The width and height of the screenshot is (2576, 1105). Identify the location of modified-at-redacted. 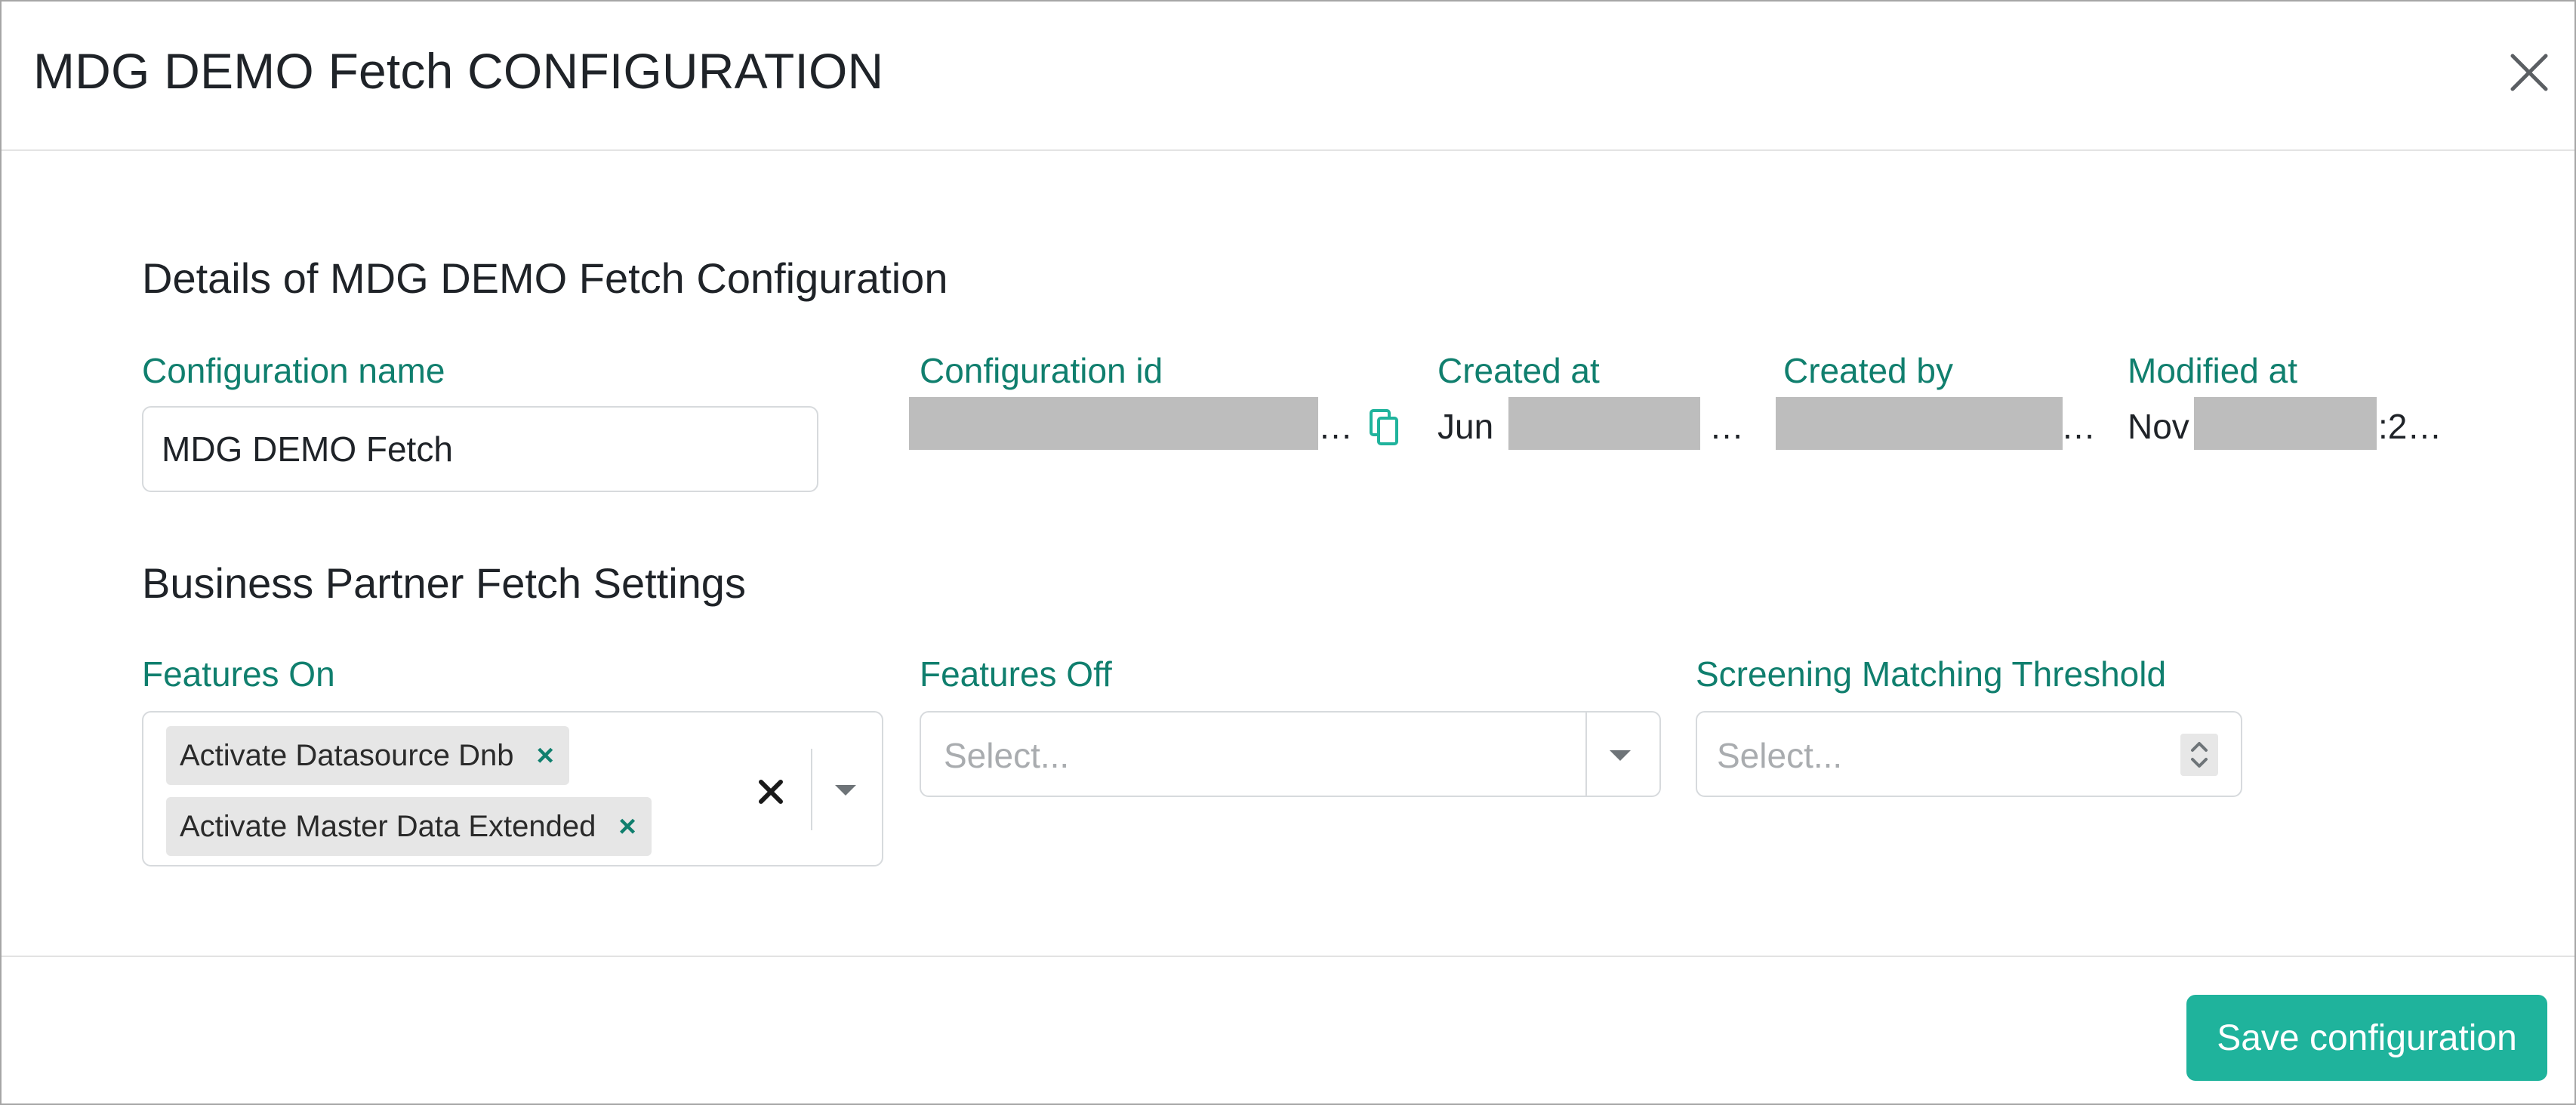
(2285, 423).